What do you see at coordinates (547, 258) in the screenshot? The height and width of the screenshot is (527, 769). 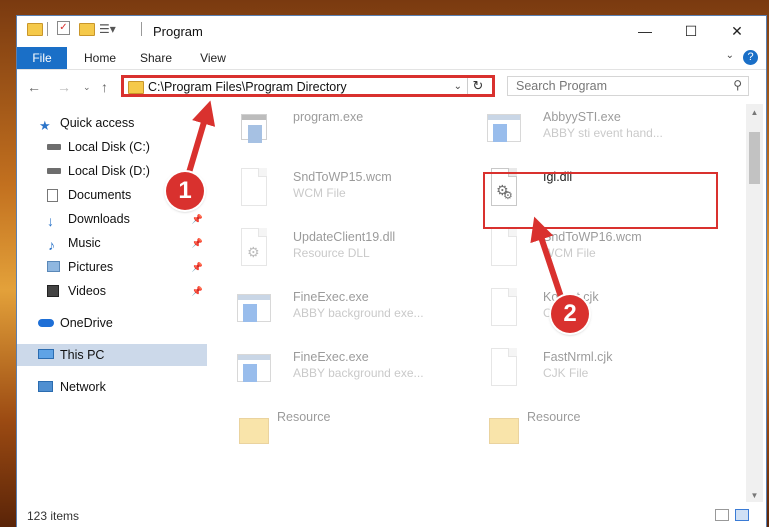 I see `arrow-to-igi-dll` at bounding box center [547, 258].